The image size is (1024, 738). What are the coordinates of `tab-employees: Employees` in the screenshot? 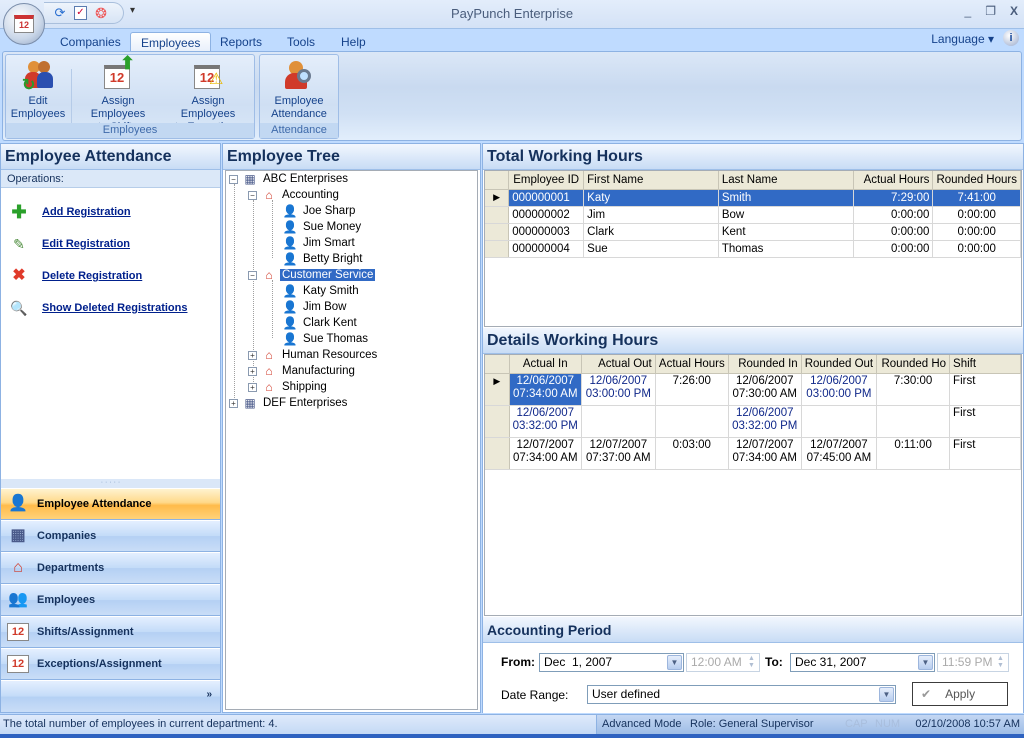 It's located at (171, 42).